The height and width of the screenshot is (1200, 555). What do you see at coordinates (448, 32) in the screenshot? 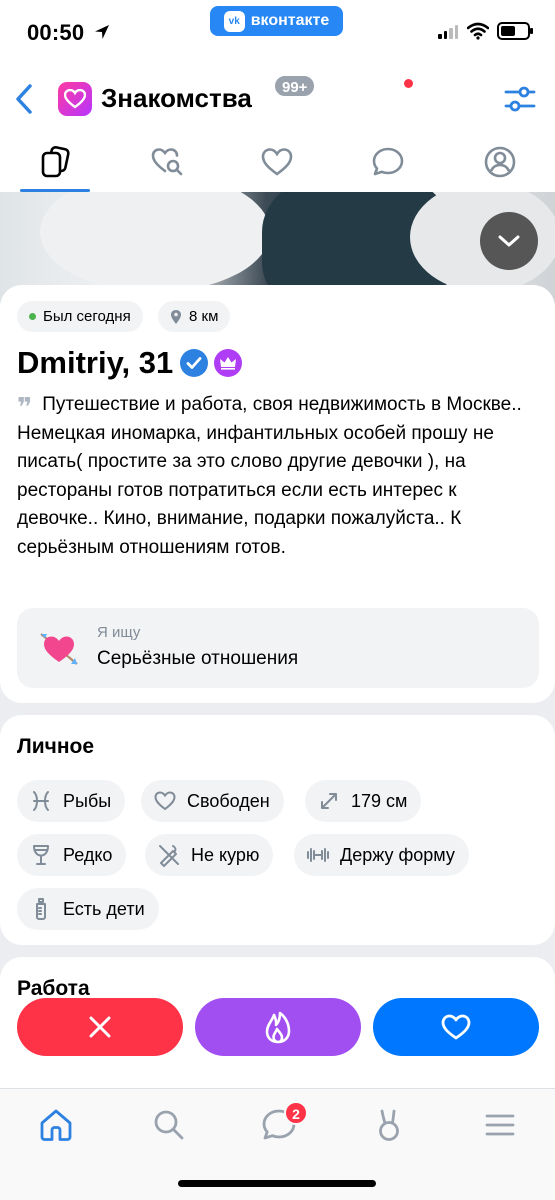
I see `cellular-signal-icon` at bounding box center [448, 32].